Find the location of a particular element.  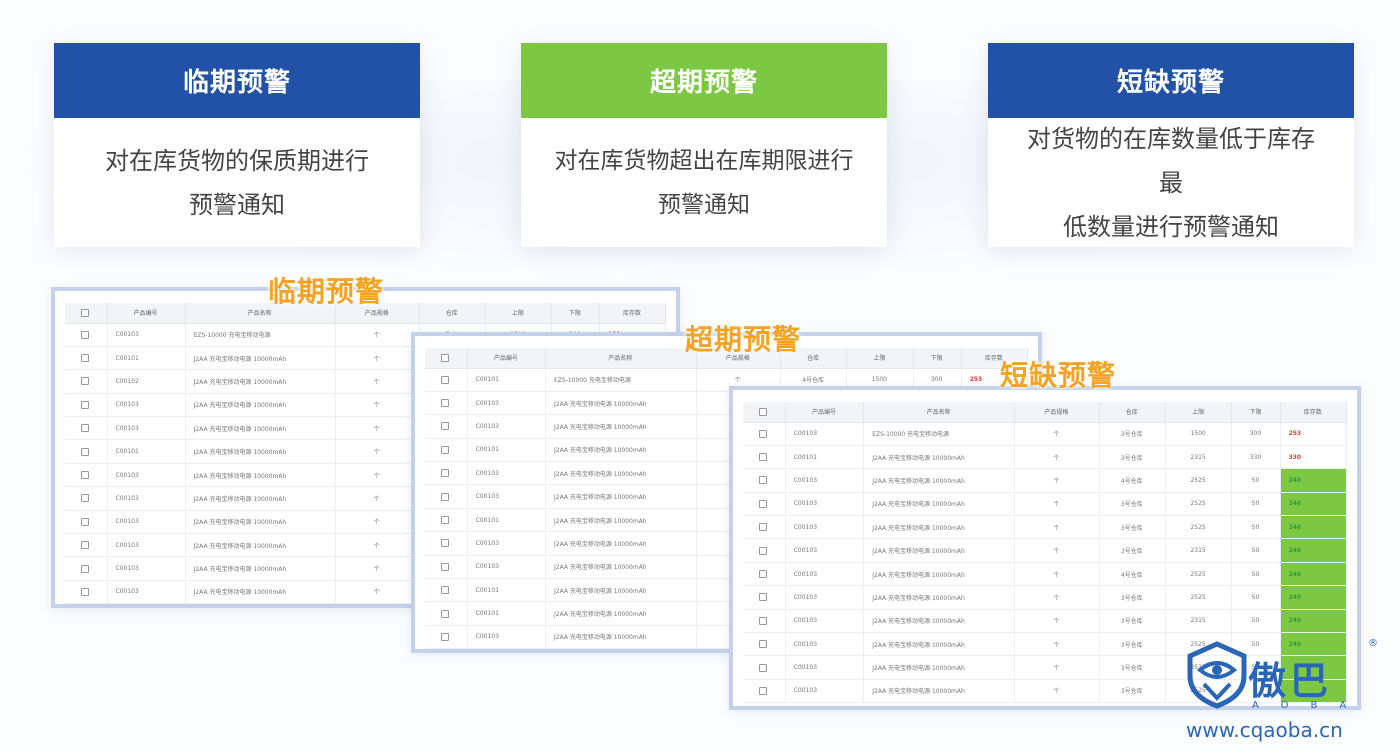

logo-name: 傲巴 is located at coordinates (1290, 681).